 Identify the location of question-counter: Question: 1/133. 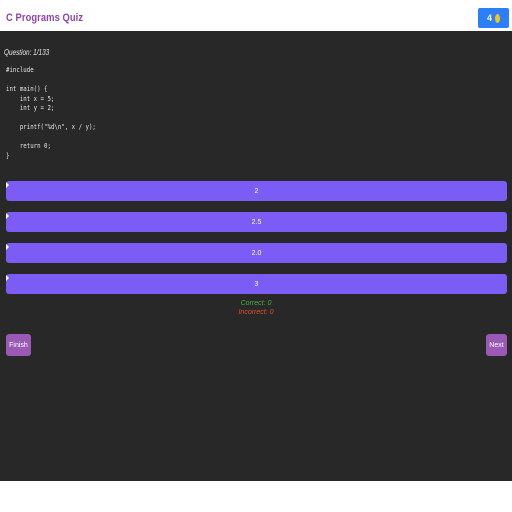
(27, 52).